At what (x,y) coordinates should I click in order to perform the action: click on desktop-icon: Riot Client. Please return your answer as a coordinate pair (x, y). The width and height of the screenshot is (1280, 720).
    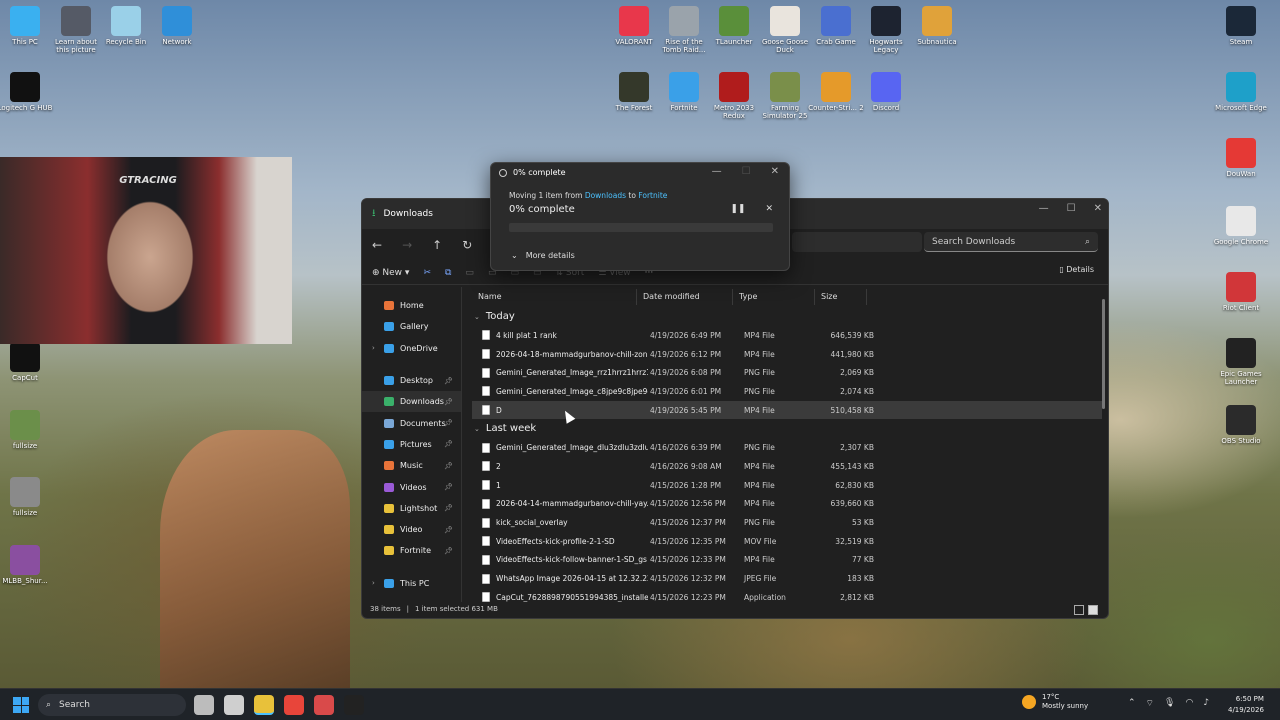
    Looking at the image, I should click on (1241, 292).